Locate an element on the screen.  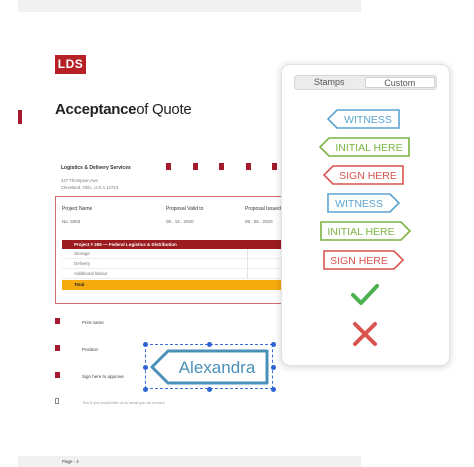
project-name-value: No. 8263 is located at coordinates (71, 221).